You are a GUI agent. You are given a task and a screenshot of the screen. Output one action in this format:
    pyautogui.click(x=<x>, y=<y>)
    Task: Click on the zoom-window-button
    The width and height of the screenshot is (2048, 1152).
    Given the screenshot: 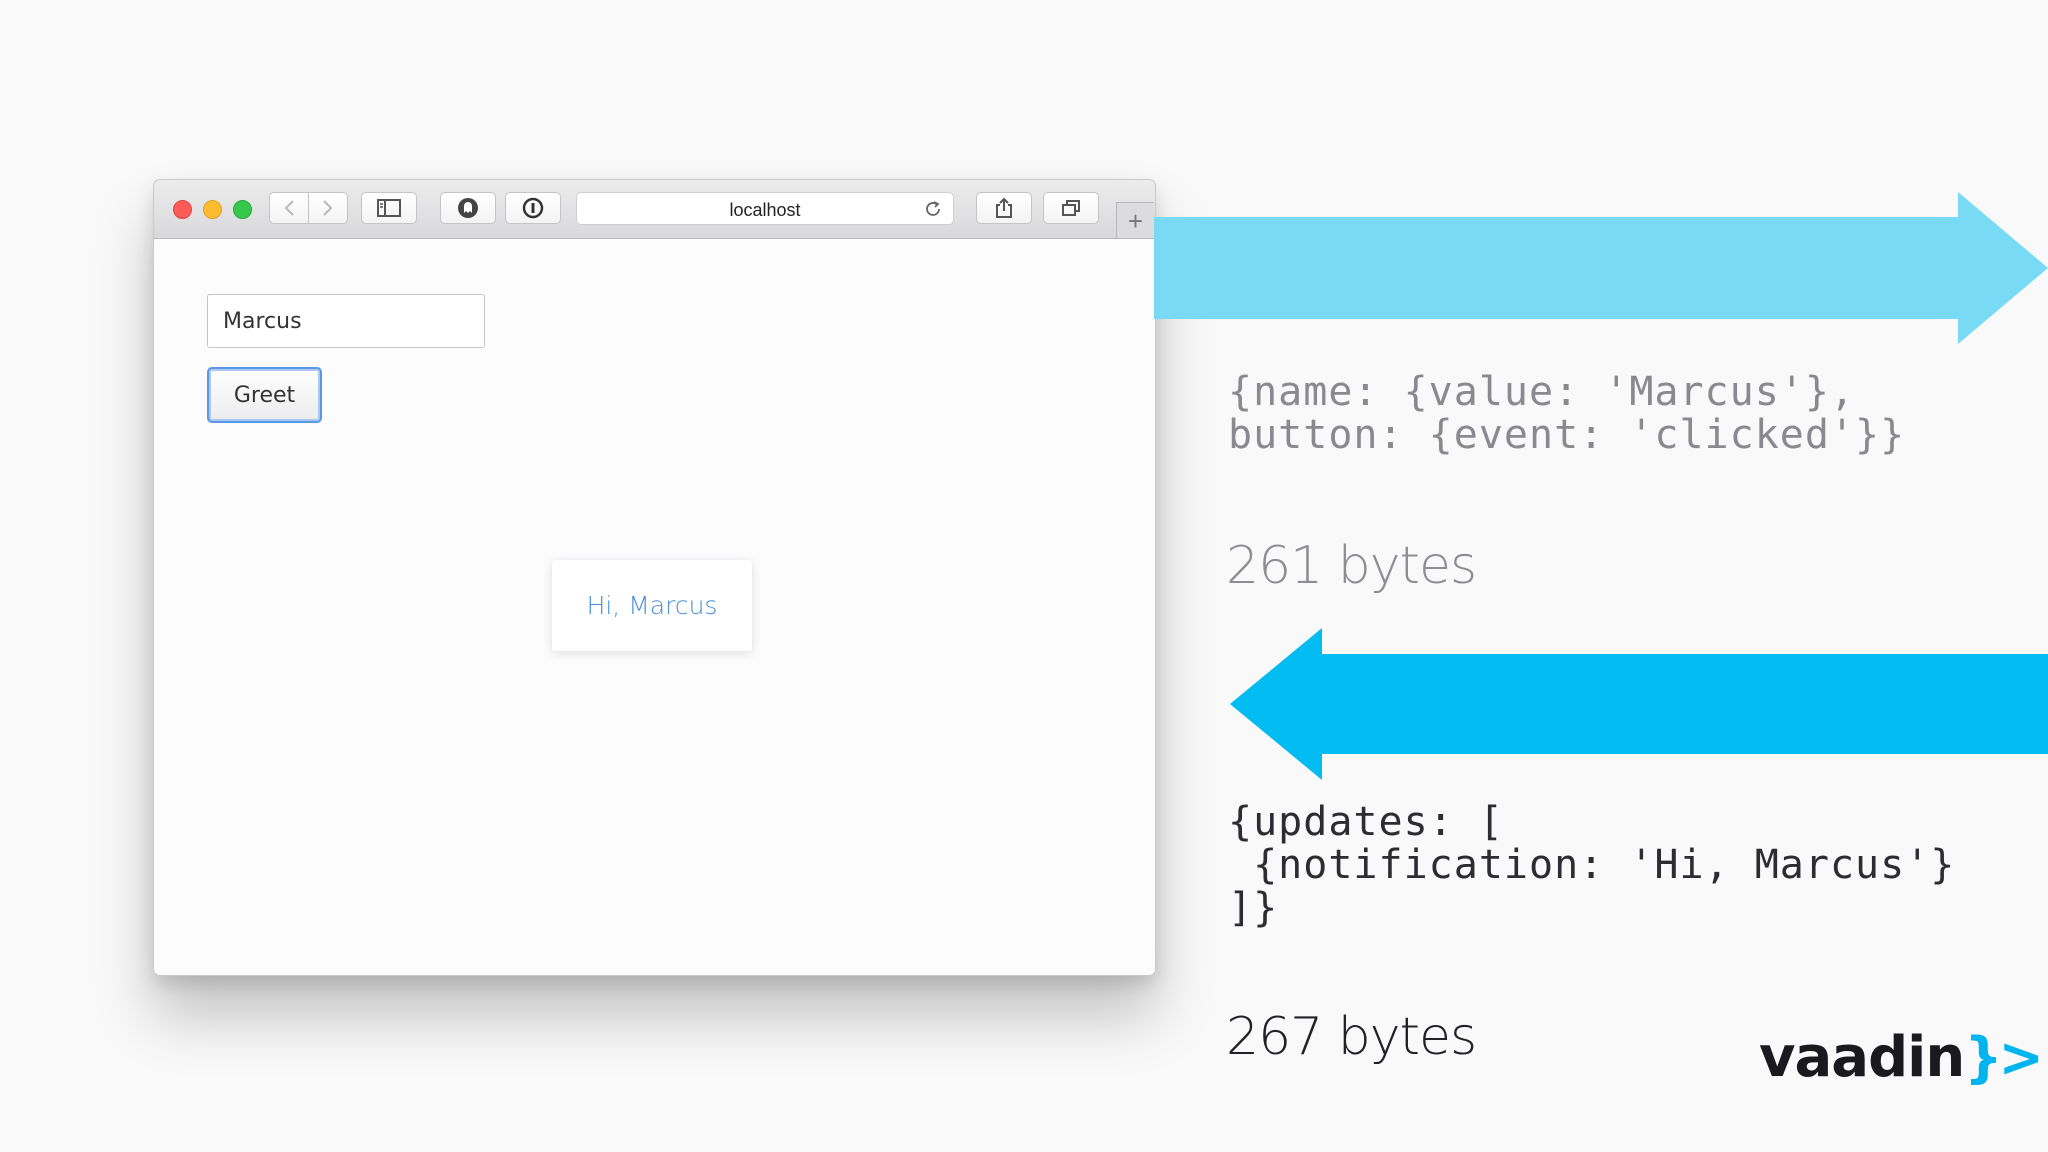 What is the action you would take?
    pyautogui.click(x=242, y=209)
    